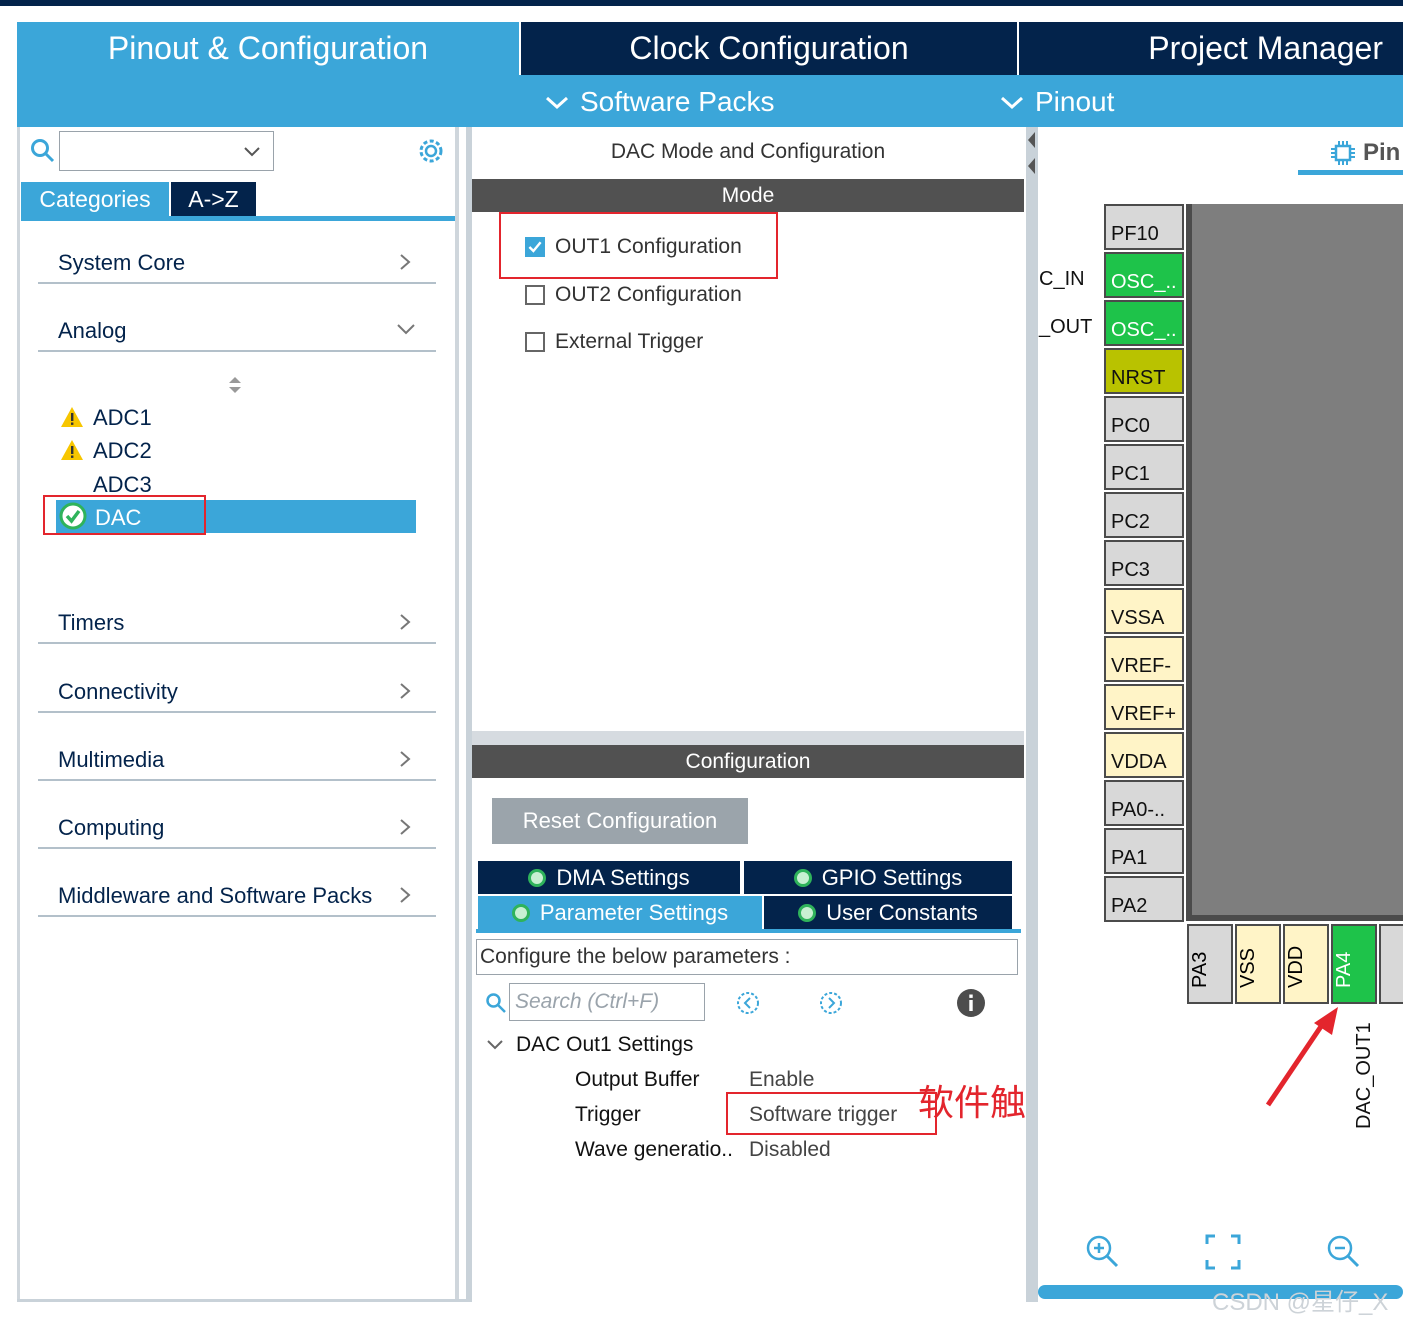 The height and width of the screenshot is (1321, 1403). What do you see at coordinates (268, 48) in the screenshot?
I see `tab-pinout-configuration: Pinout & Configuration` at bounding box center [268, 48].